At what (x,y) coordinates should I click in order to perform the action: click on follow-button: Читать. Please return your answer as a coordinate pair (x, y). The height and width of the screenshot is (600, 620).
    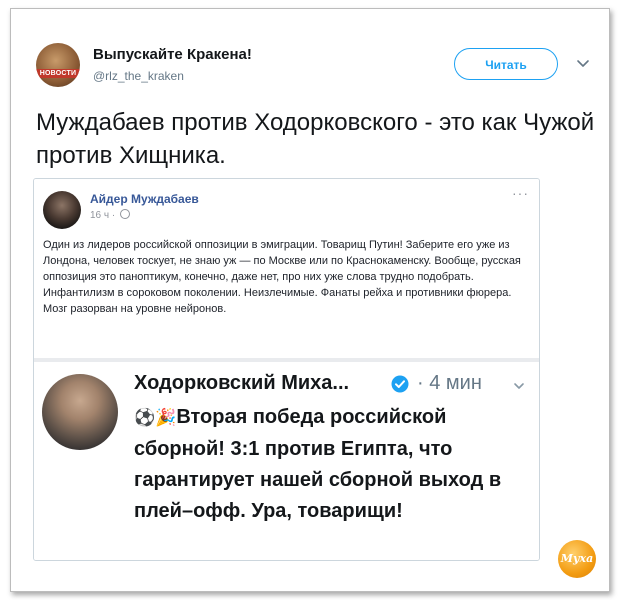
    Looking at the image, I should click on (506, 64).